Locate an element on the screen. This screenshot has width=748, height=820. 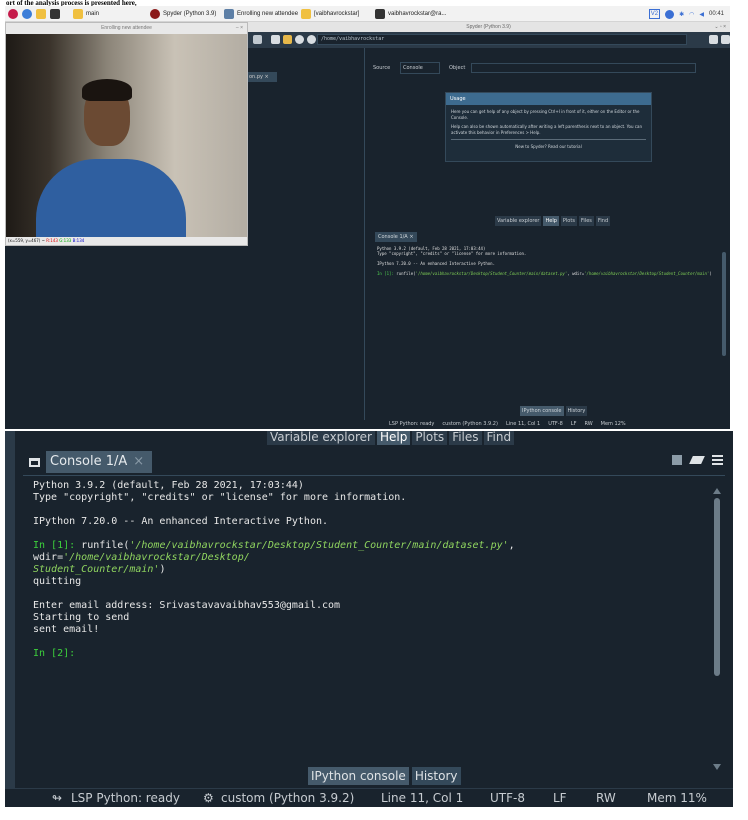
source-select: Console is located at coordinates (420, 68).